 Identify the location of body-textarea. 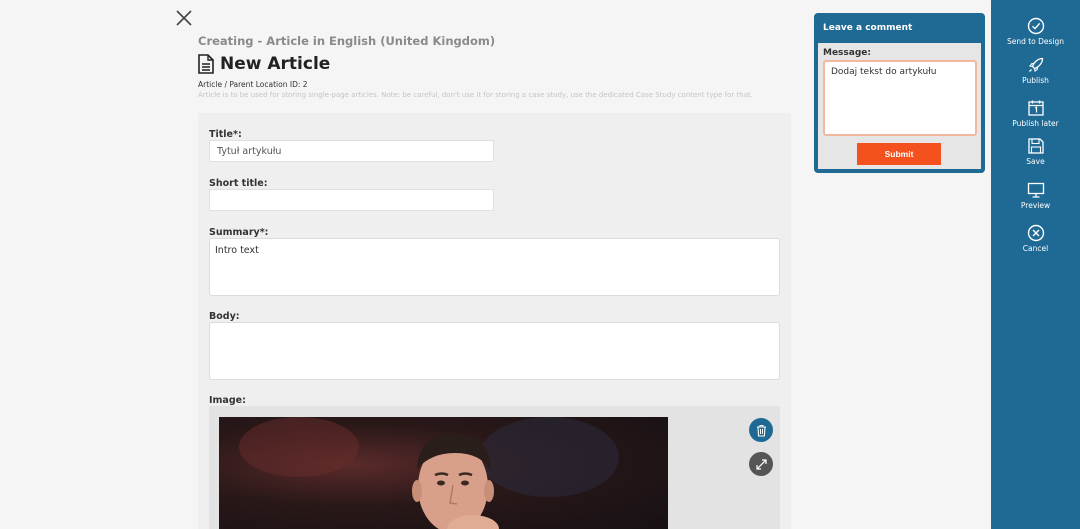
(494, 351).